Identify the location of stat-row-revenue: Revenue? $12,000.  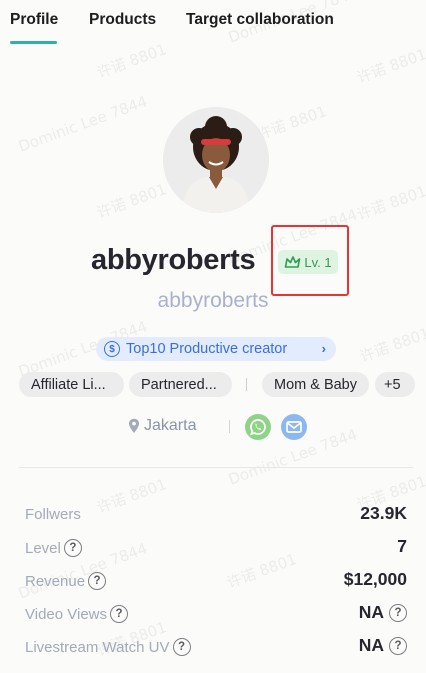
(213, 581).